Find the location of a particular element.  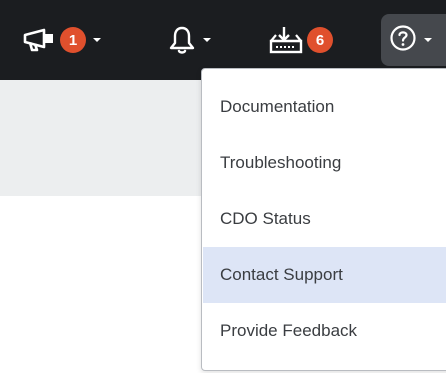

downloads-count-badge: 6 is located at coordinates (320, 40).